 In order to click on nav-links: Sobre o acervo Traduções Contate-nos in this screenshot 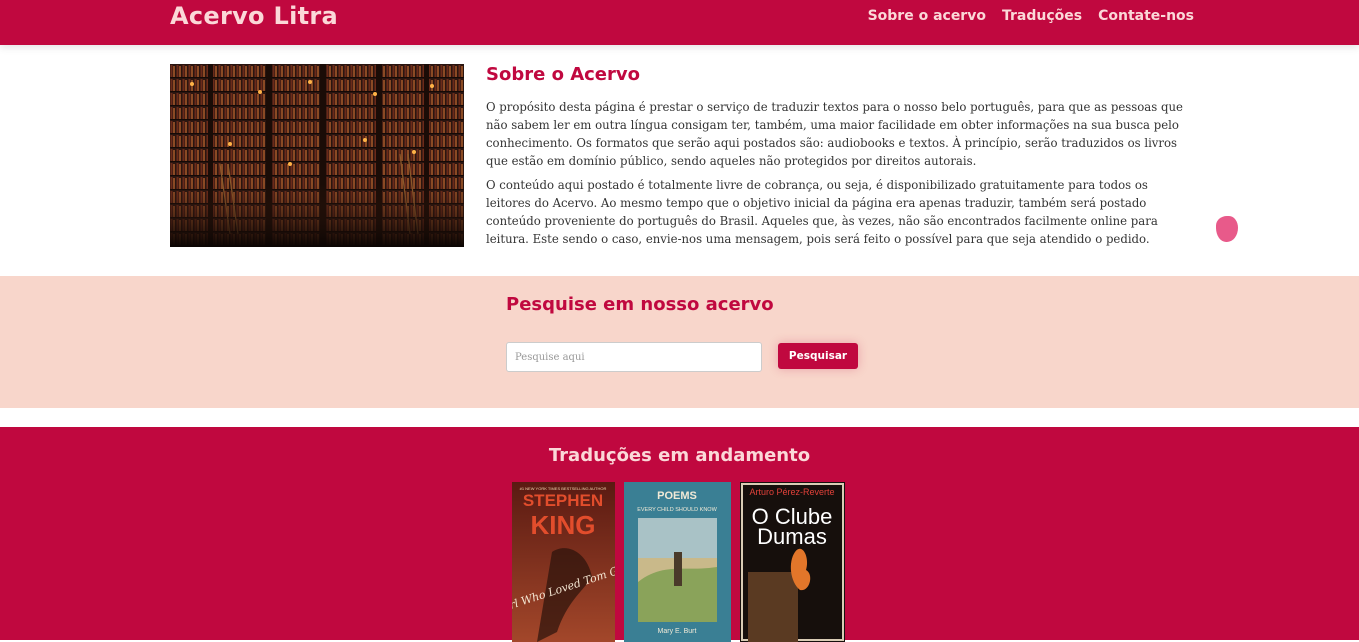, I will do `click(1031, 16)`.